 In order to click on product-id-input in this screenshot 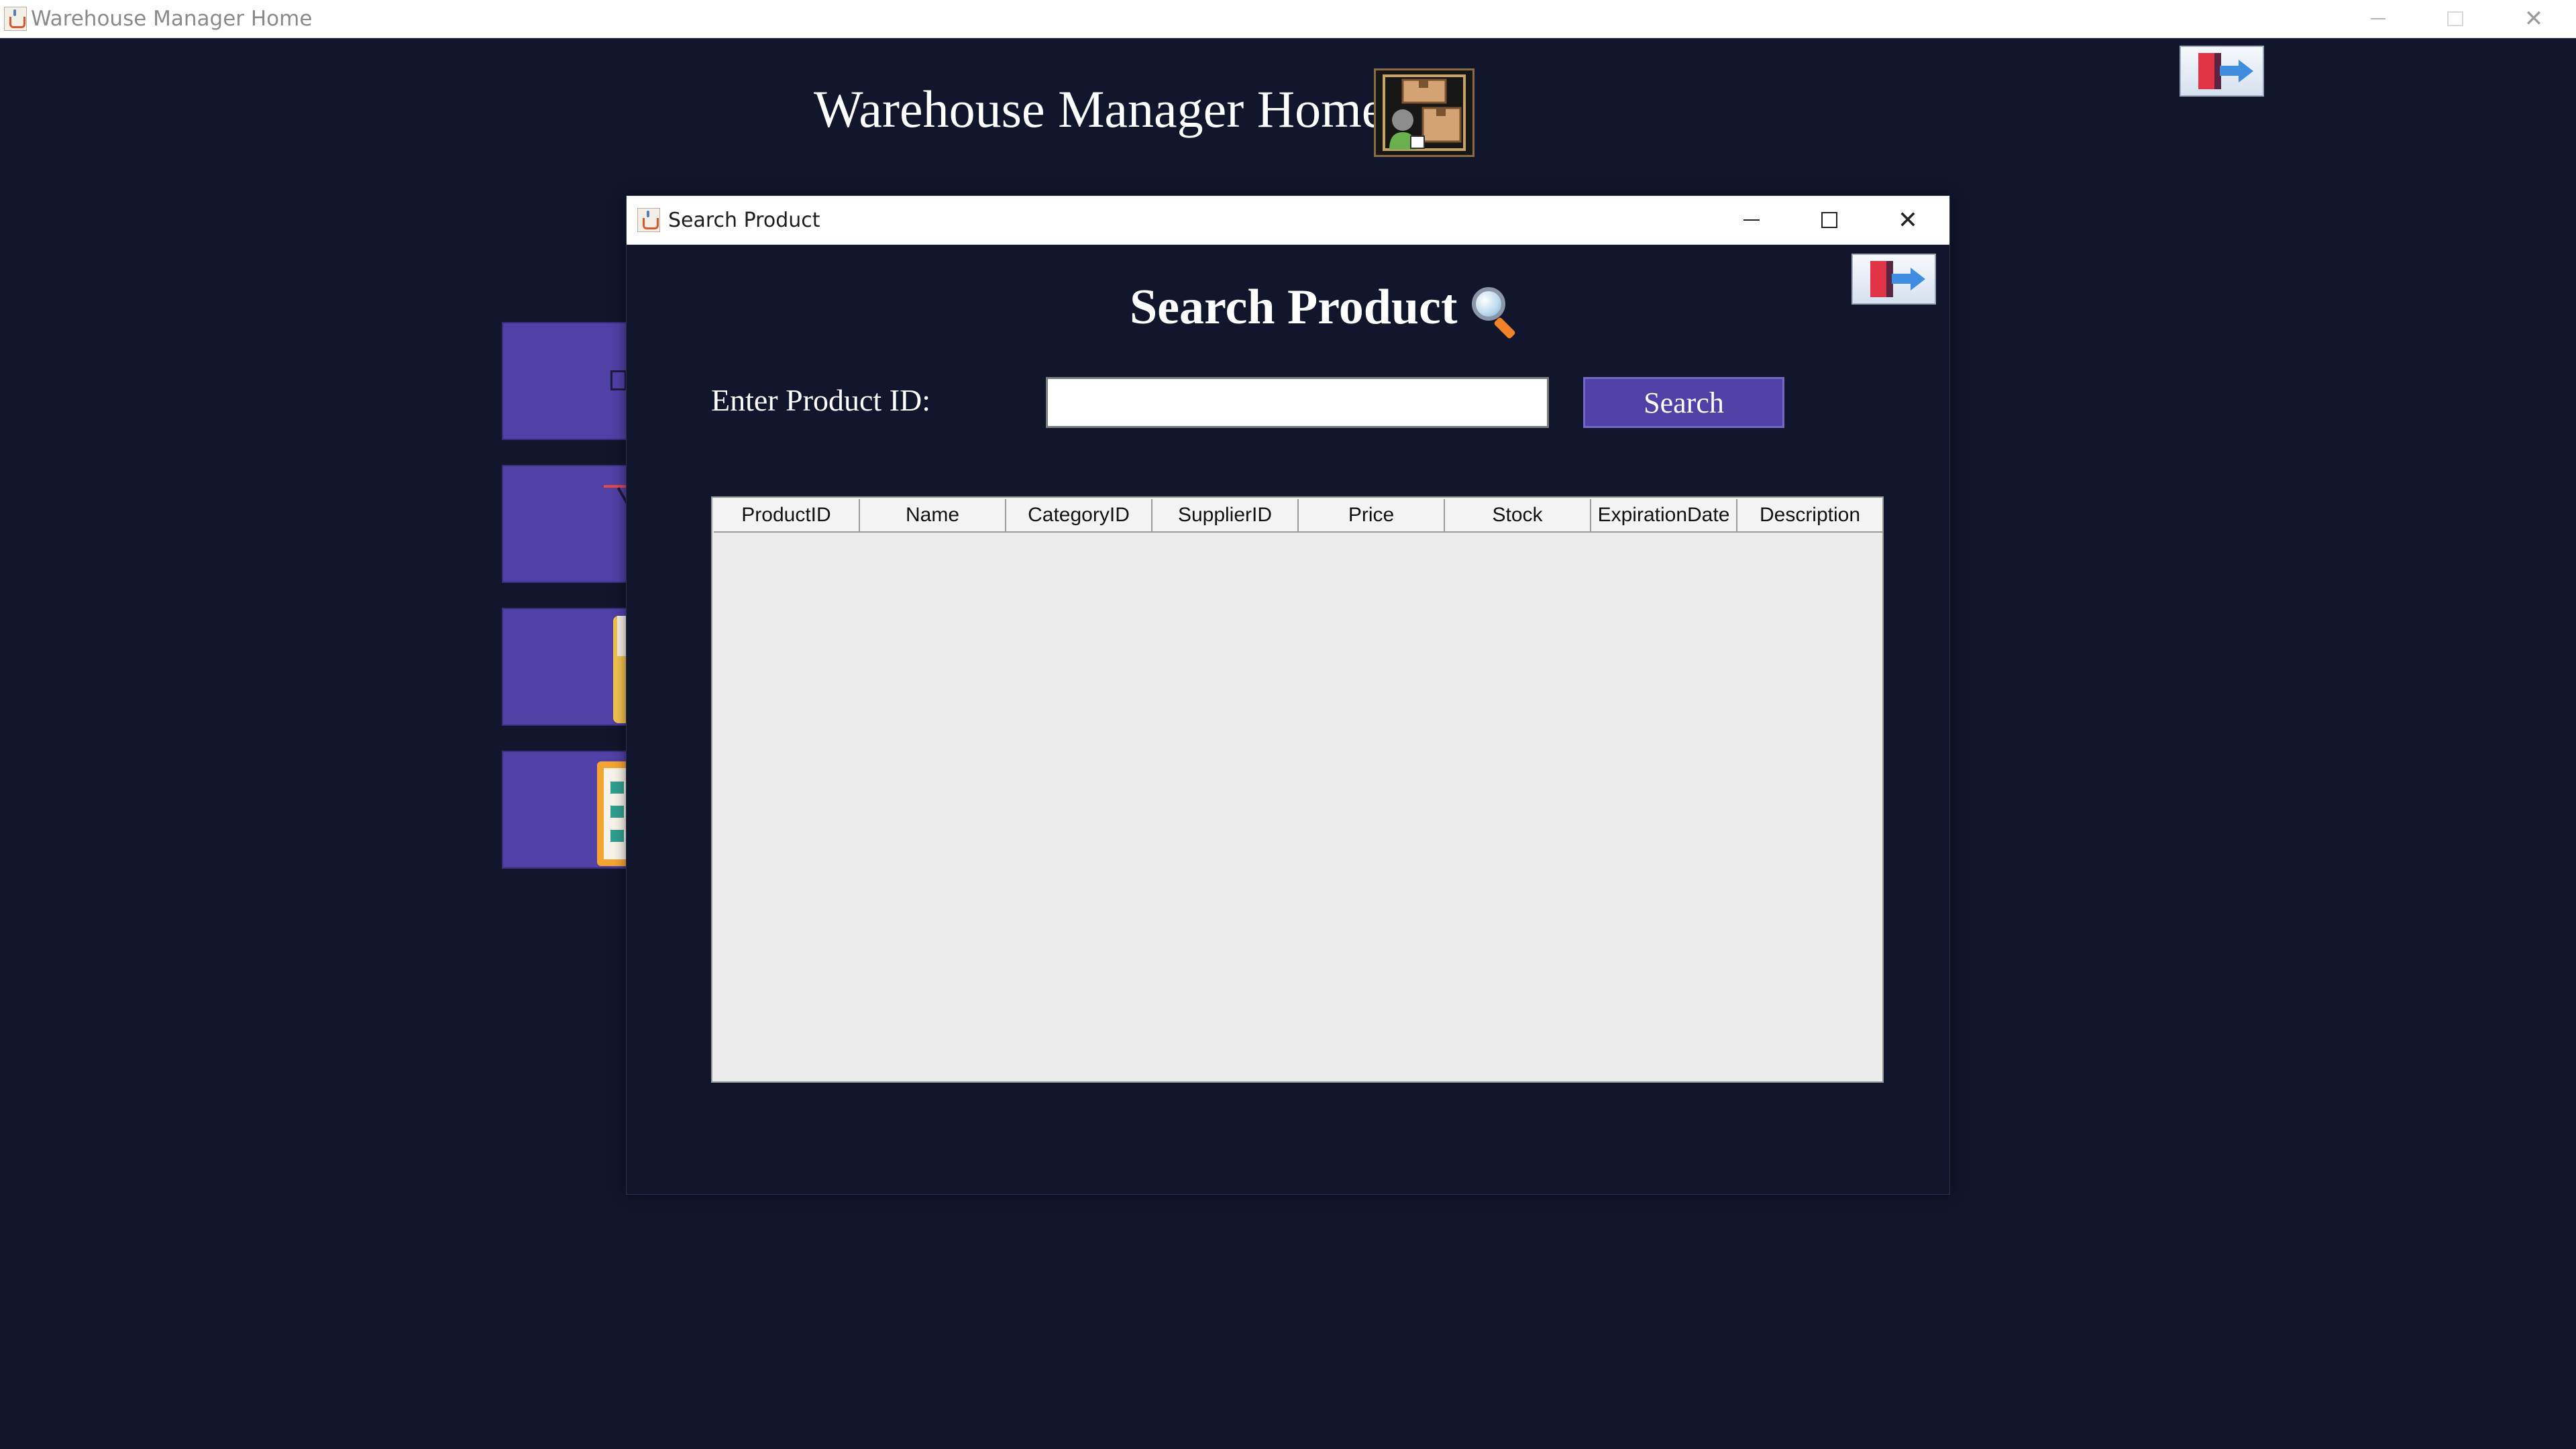, I will do `click(1297, 402)`.